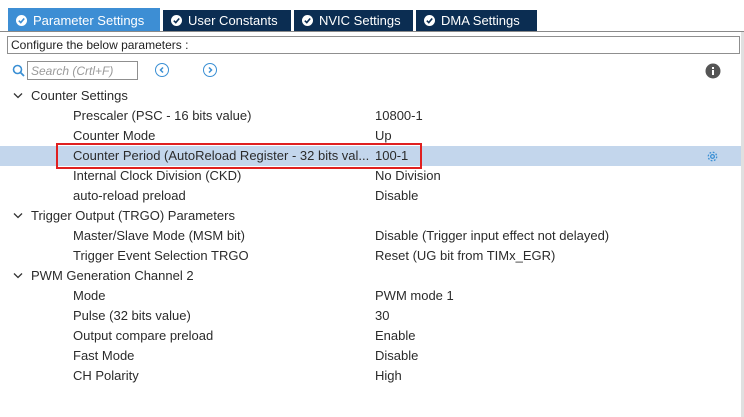 The image size is (744, 417). I want to click on param-row: Output compare preload Enable, so click(372, 336).